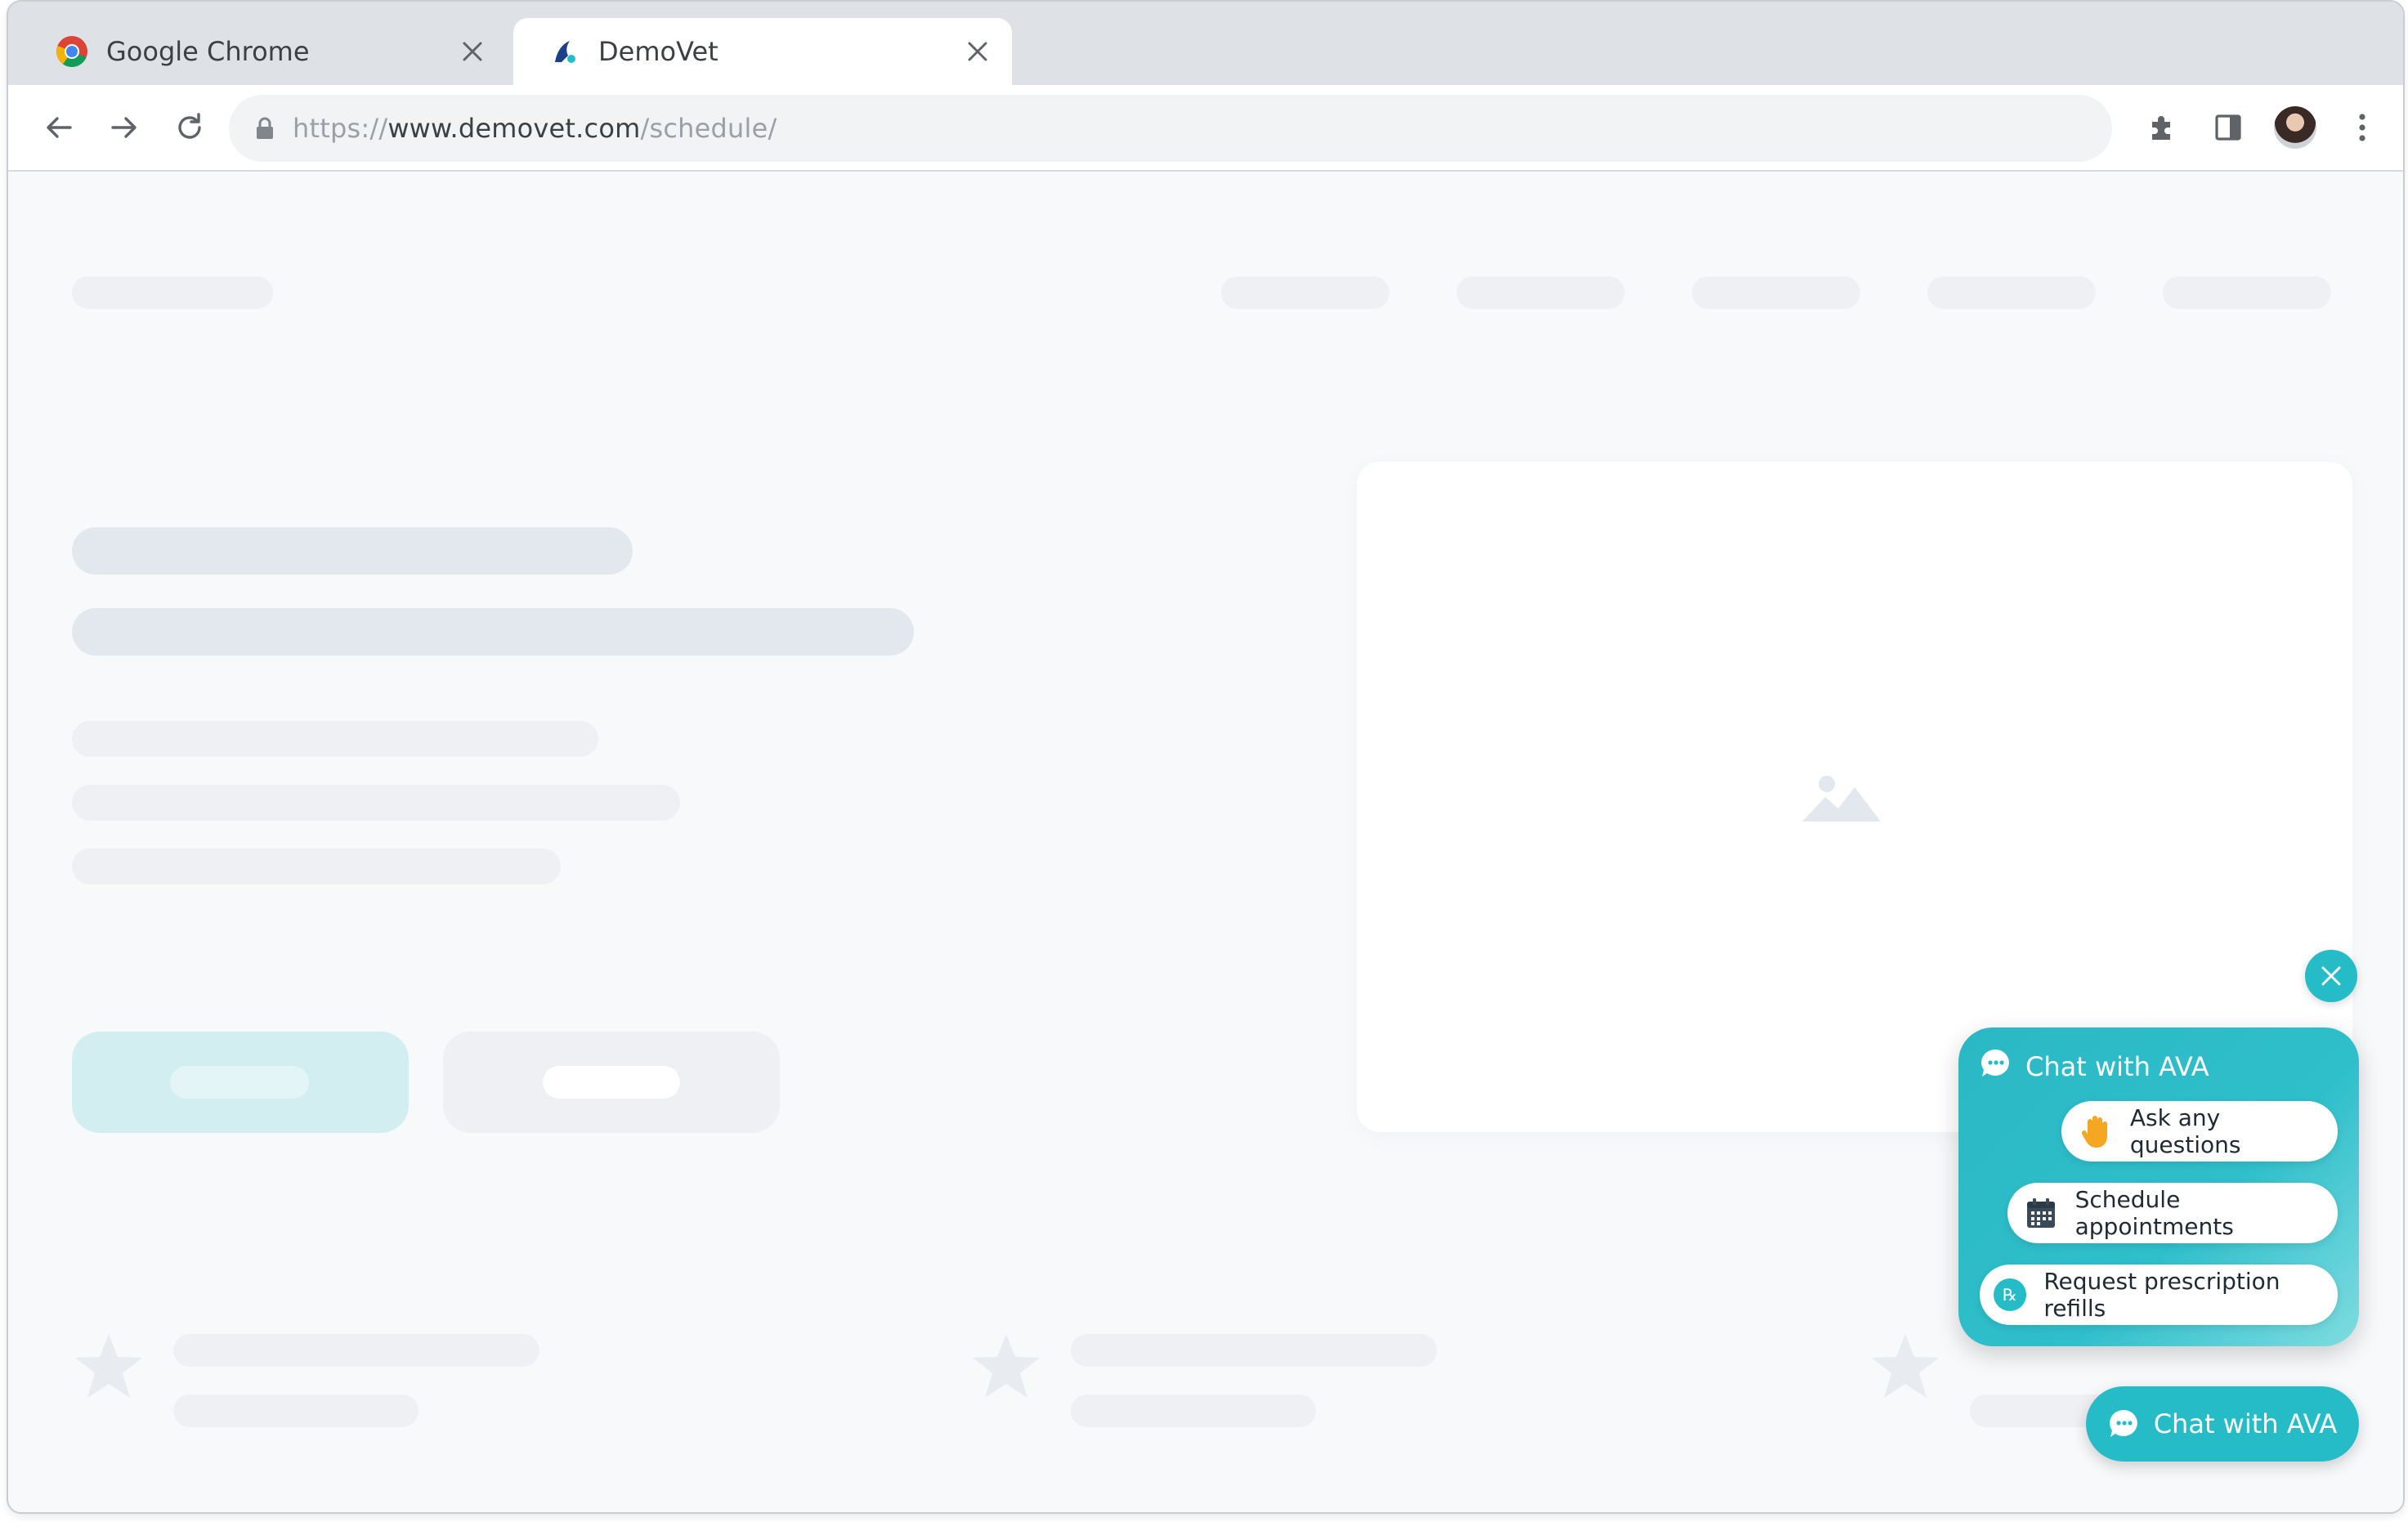  I want to click on reload-button, so click(190, 127).